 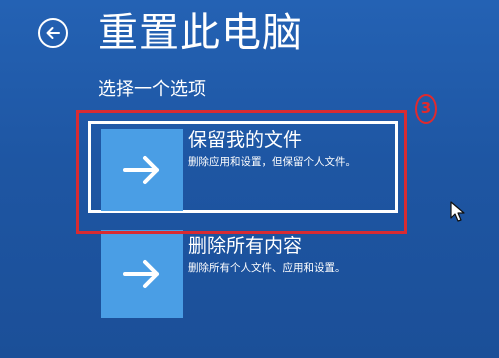 I want to click on back-arrow-icon, so click(x=53, y=33).